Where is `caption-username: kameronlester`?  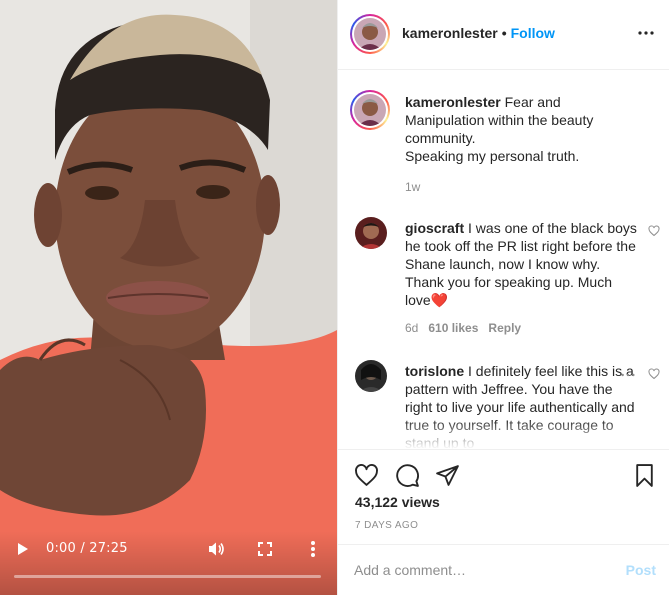 caption-username: kameronlester is located at coordinates (453, 102).